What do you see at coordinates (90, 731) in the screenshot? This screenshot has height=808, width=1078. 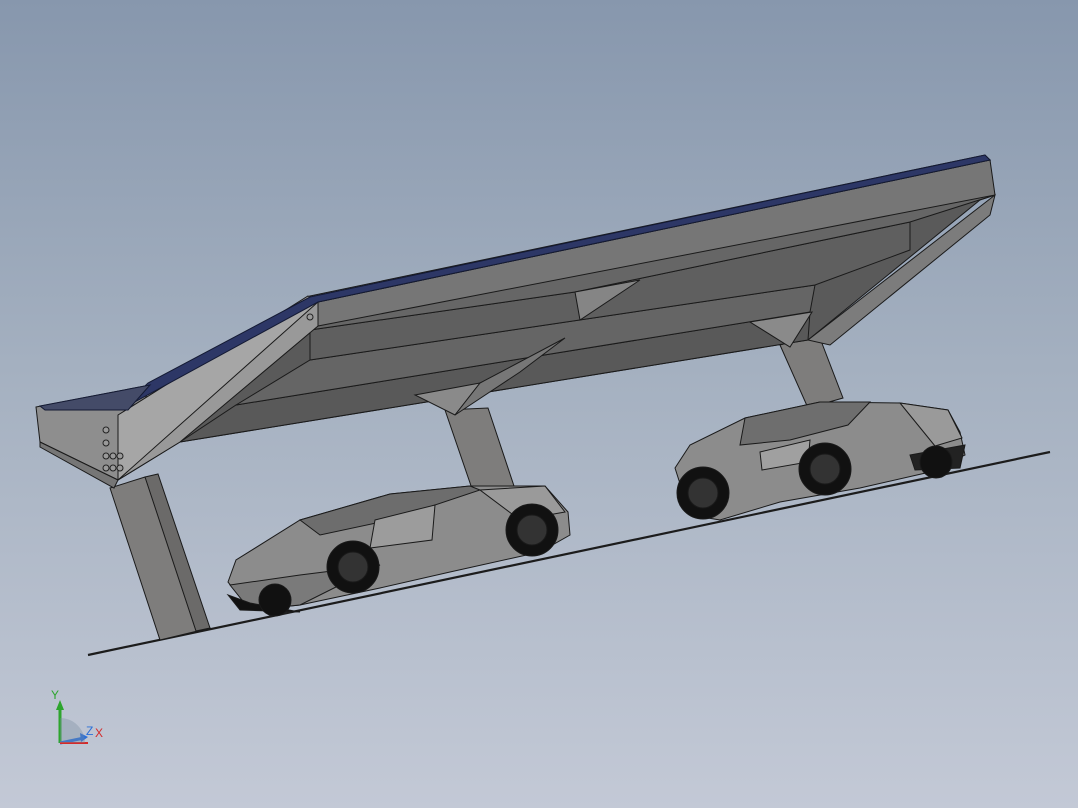 I see `axis-label-z: Z` at bounding box center [90, 731].